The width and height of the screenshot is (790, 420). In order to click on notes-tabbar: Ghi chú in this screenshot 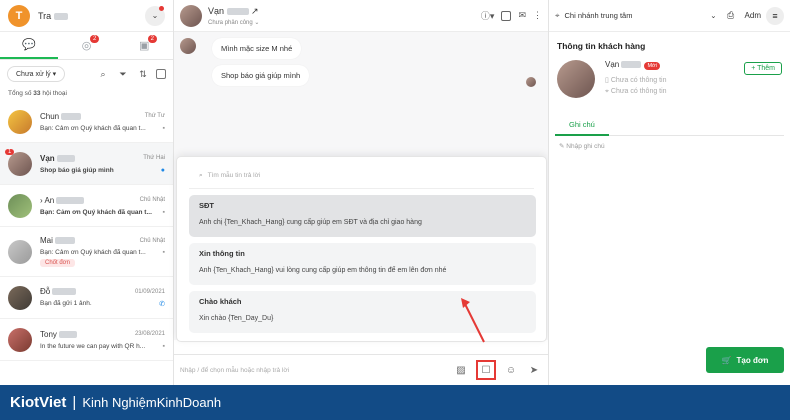, I will do `click(669, 127)`.